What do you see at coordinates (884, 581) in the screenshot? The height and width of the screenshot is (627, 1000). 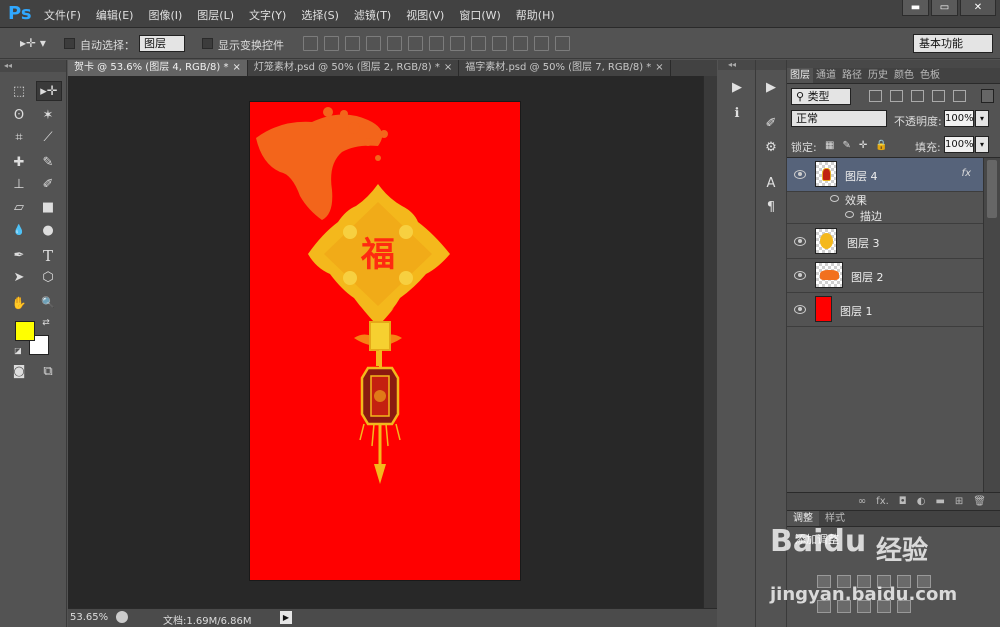 I see `exposure-icon` at bounding box center [884, 581].